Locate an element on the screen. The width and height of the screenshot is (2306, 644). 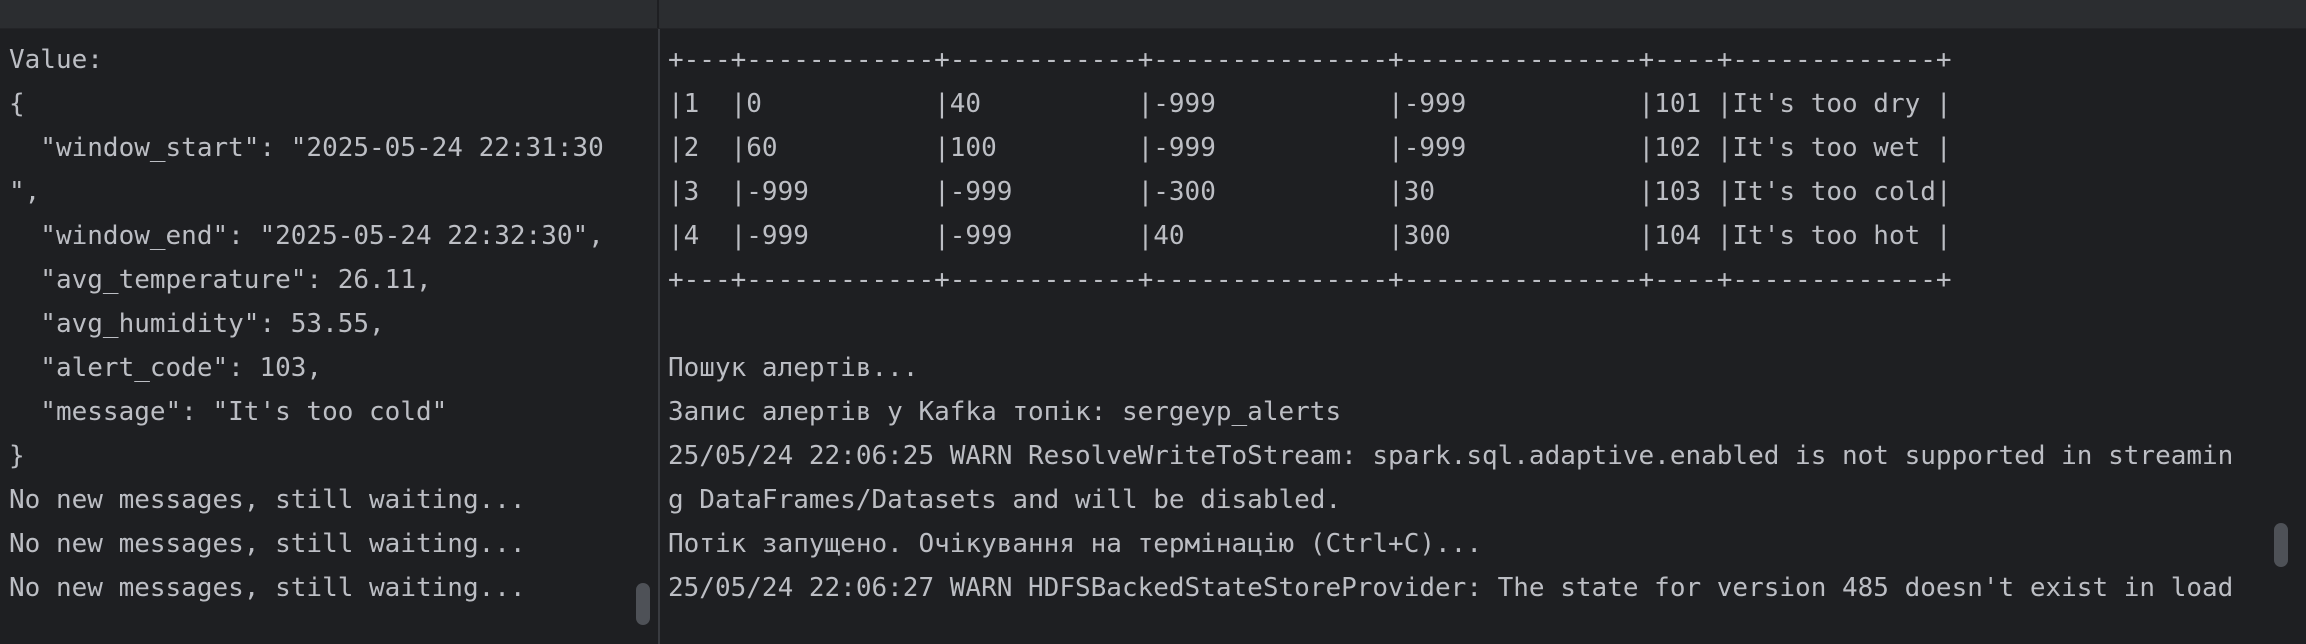
console-line: "avg_temperature": 26.11, is located at coordinates (220, 280).